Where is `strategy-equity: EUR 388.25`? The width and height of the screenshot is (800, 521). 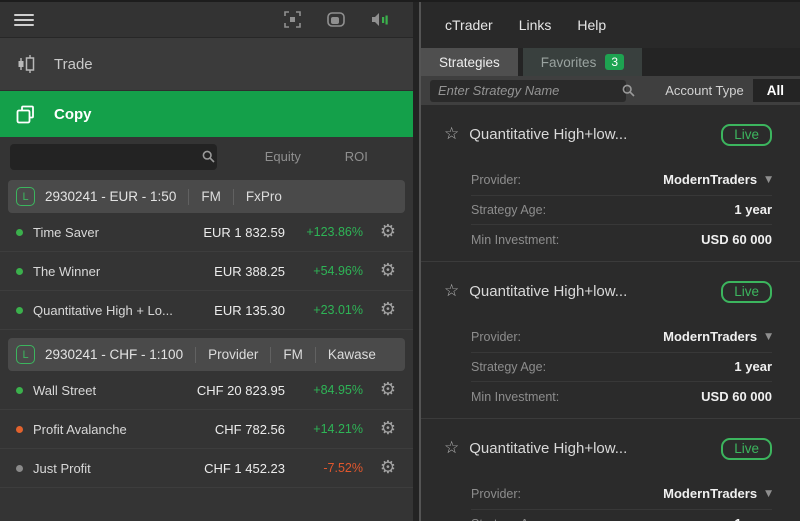
strategy-equity: EUR 388.25 is located at coordinates (249, 271).